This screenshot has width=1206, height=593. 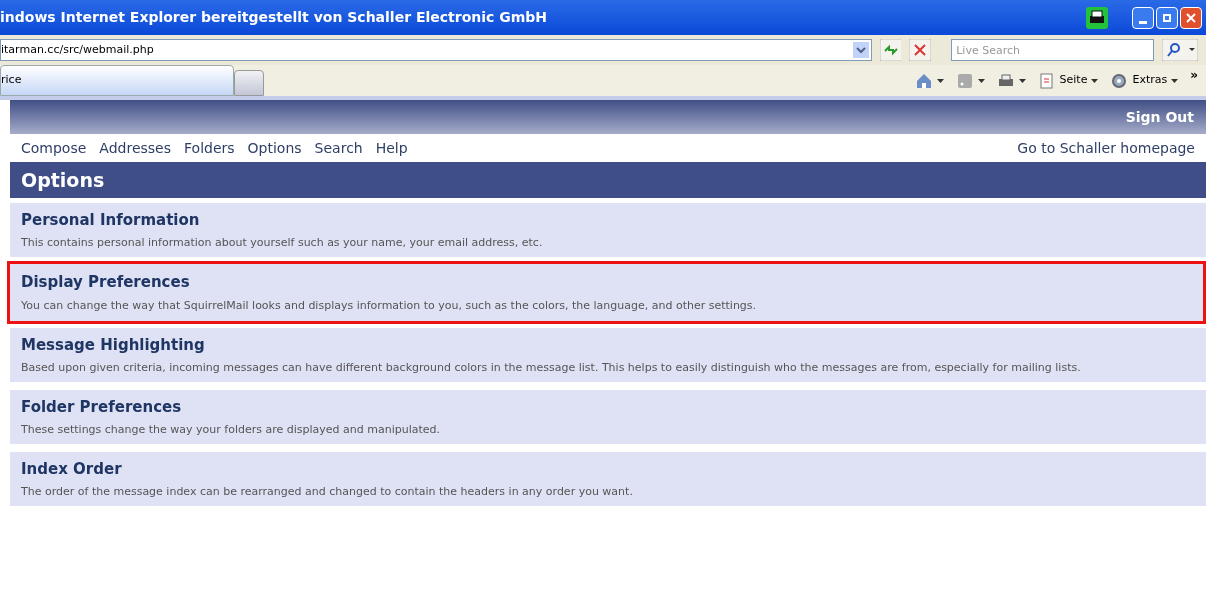 What do you see at coordinates (890, 50) in the screenshot?
I see `refresh-icon` at bounding box center [890, 50].